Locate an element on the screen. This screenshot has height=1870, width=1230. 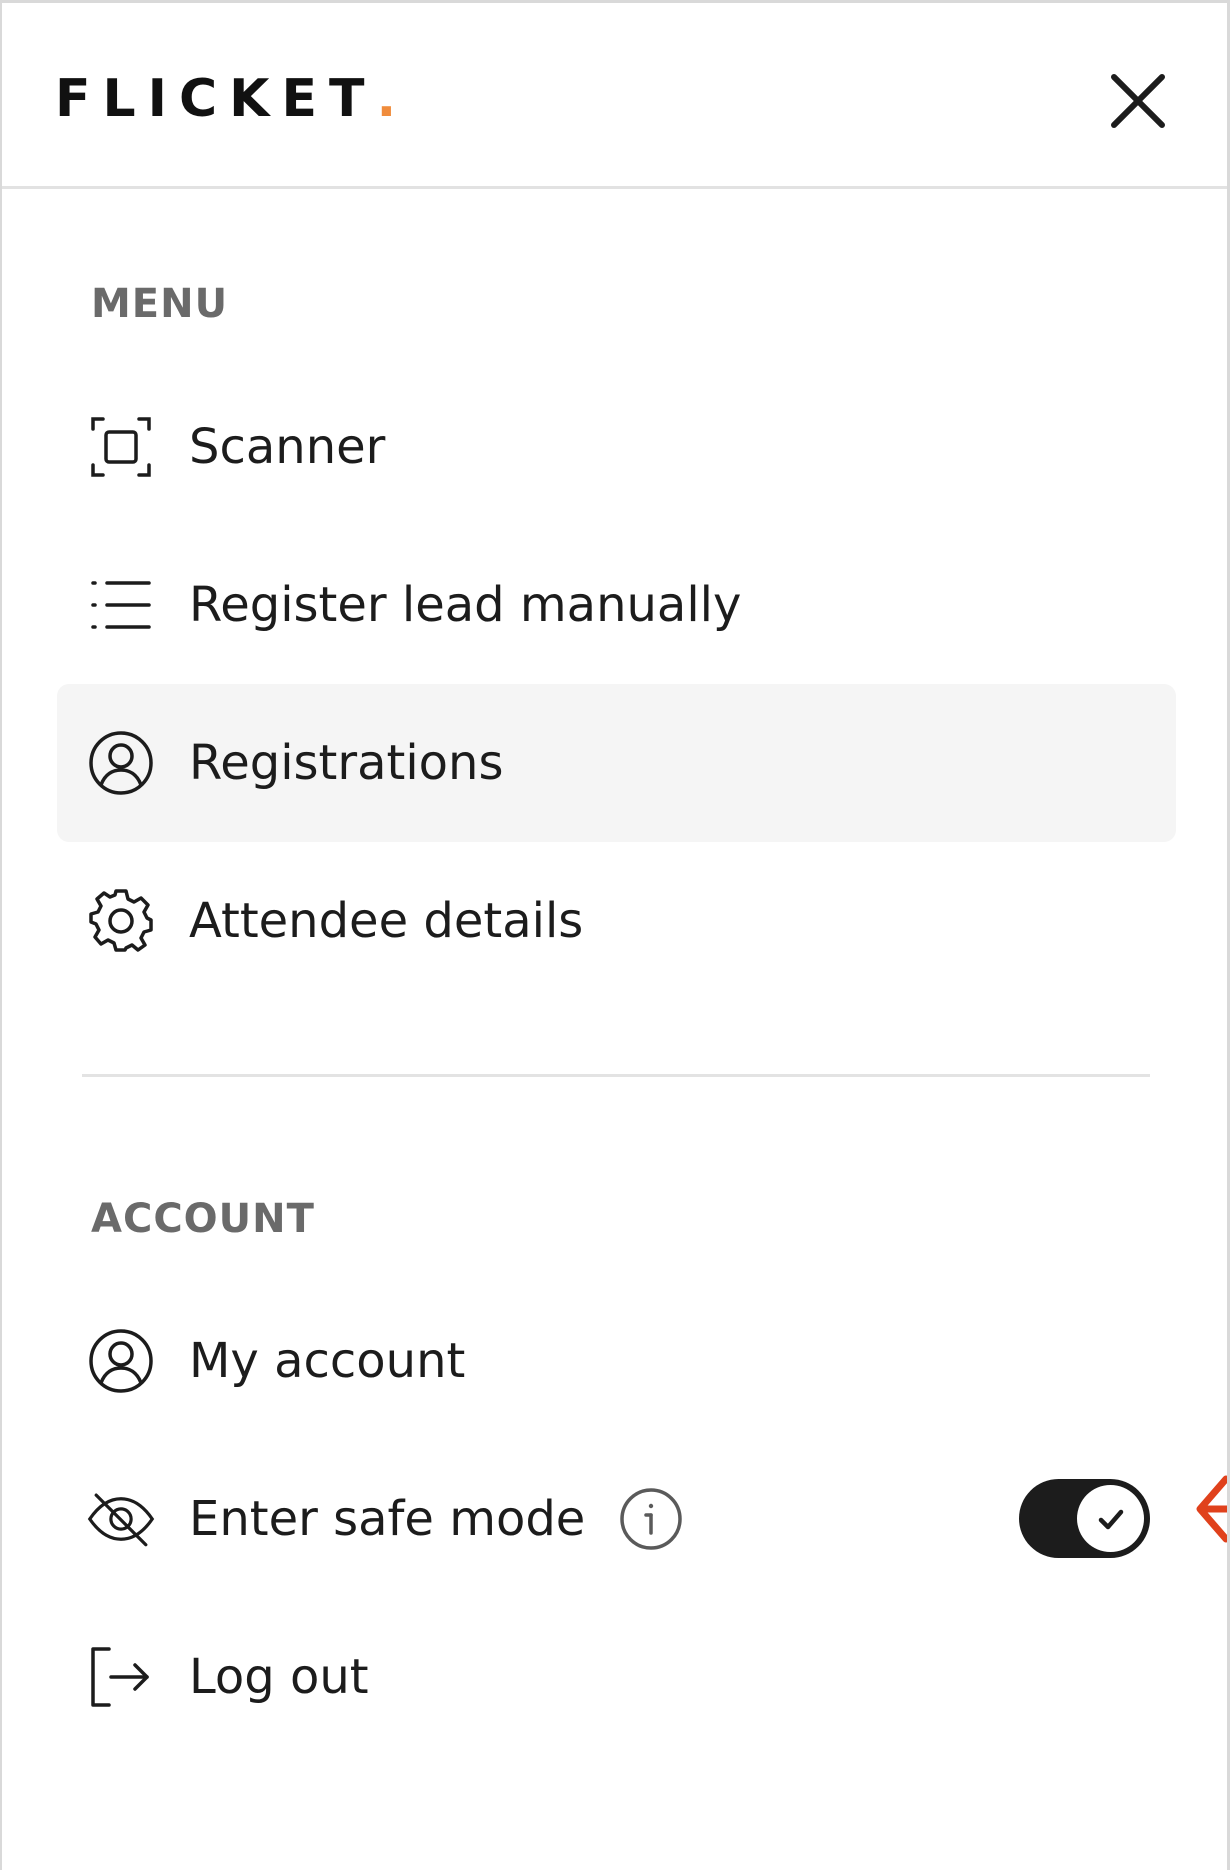
check-icon is located at coordinates (1110, 1519).